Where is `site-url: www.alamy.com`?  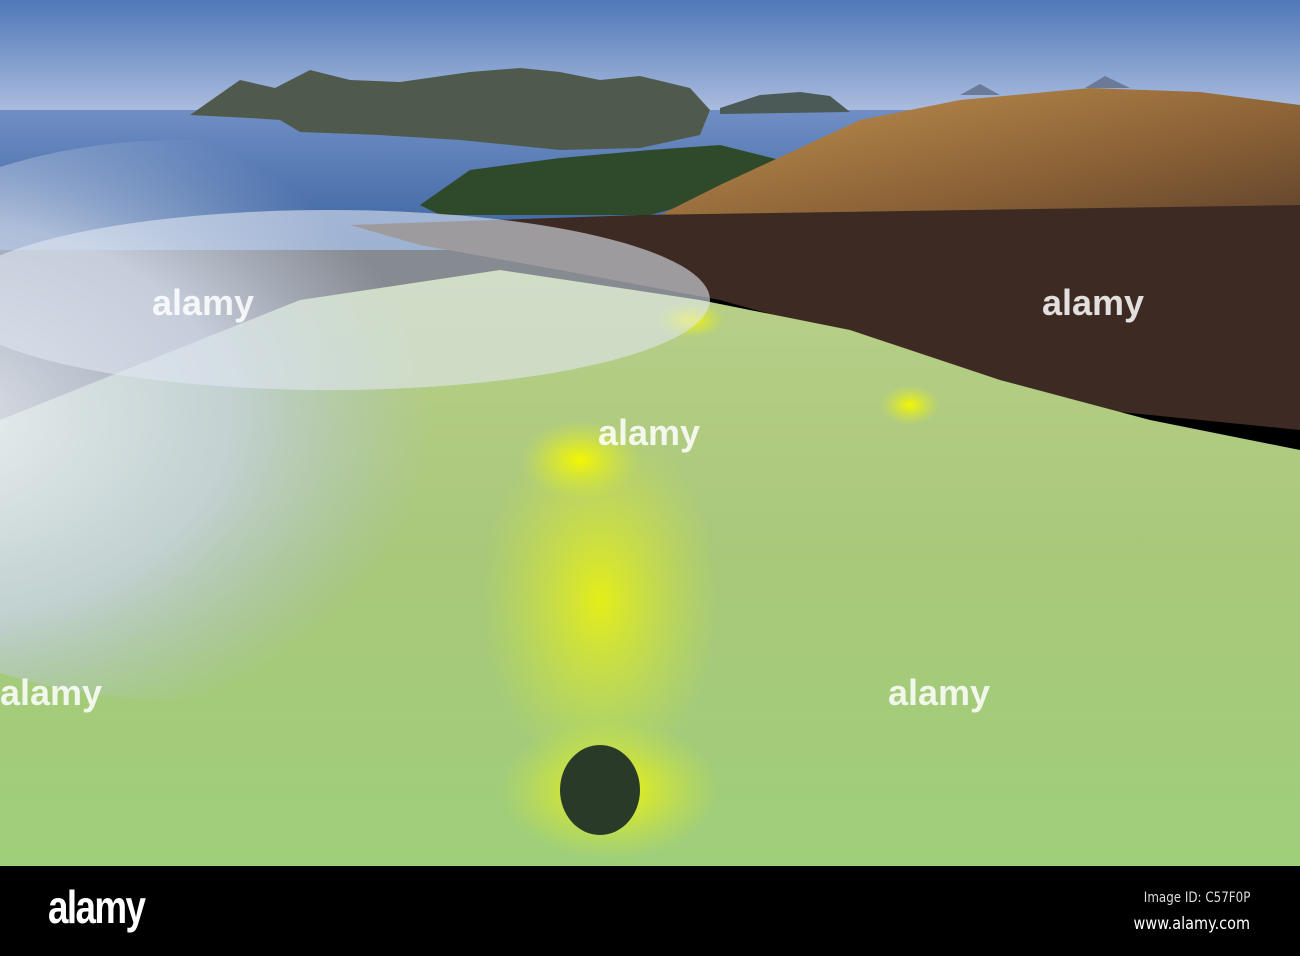
site-url: www.alamy.com is located at coordinates (1192, 924).